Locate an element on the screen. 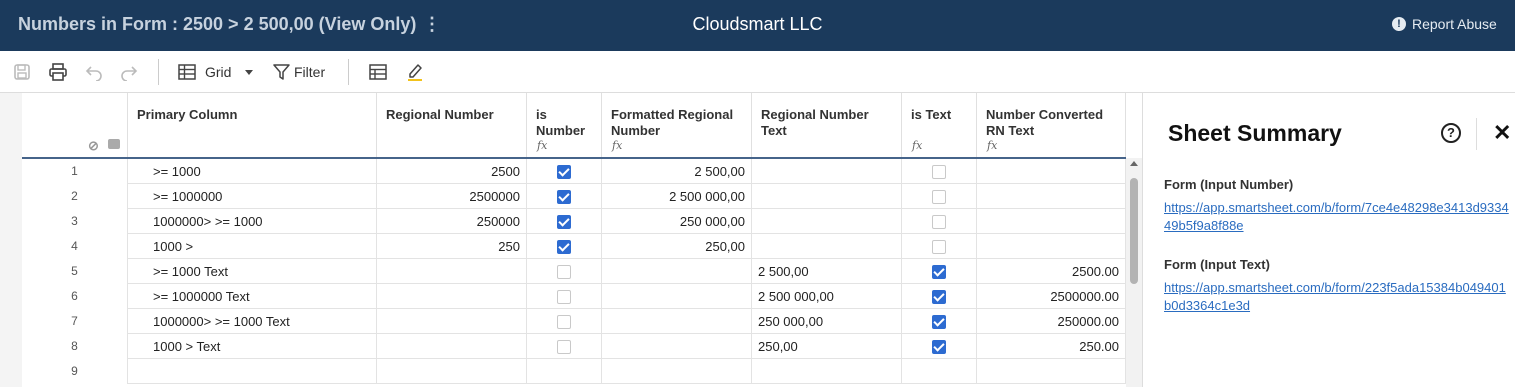 Image resolution: width=1515 pixels, height=387 pixels. table-row: 9 is located at coordinates (574, 371).